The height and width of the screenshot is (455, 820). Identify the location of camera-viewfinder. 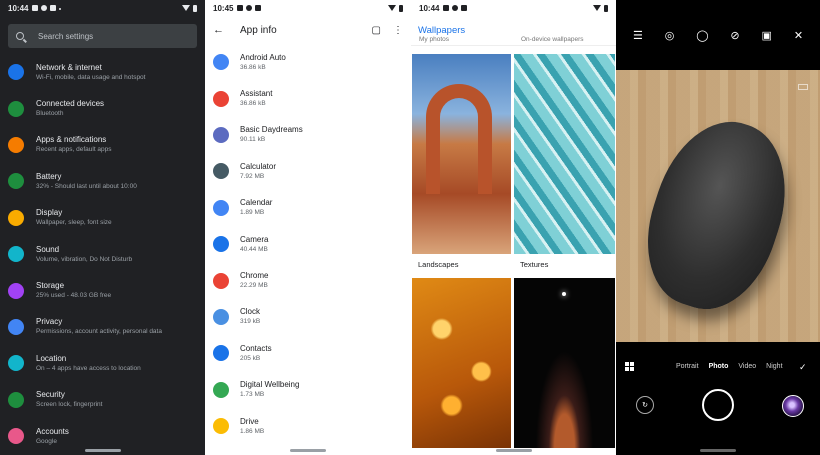
(718, 206).